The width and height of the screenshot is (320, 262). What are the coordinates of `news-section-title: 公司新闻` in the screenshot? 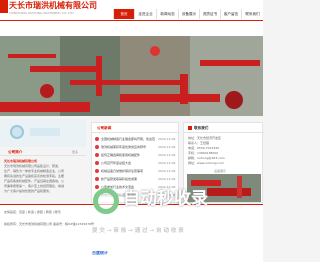 It's located at (104, 128).